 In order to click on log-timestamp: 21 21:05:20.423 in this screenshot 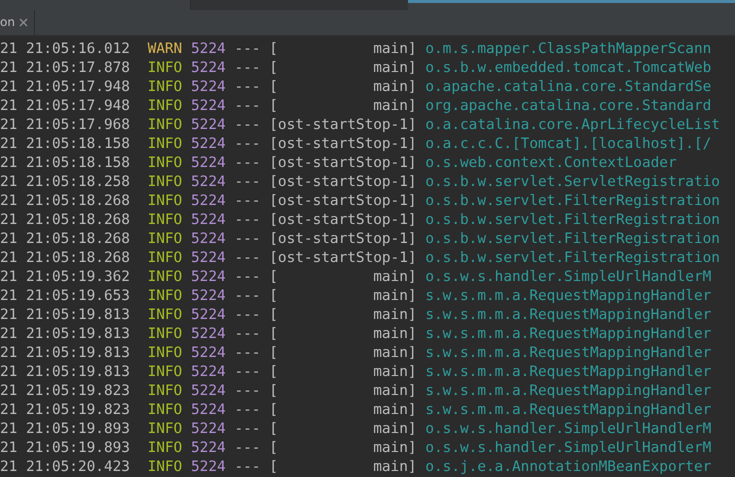, I will do `click(65, 467)`.